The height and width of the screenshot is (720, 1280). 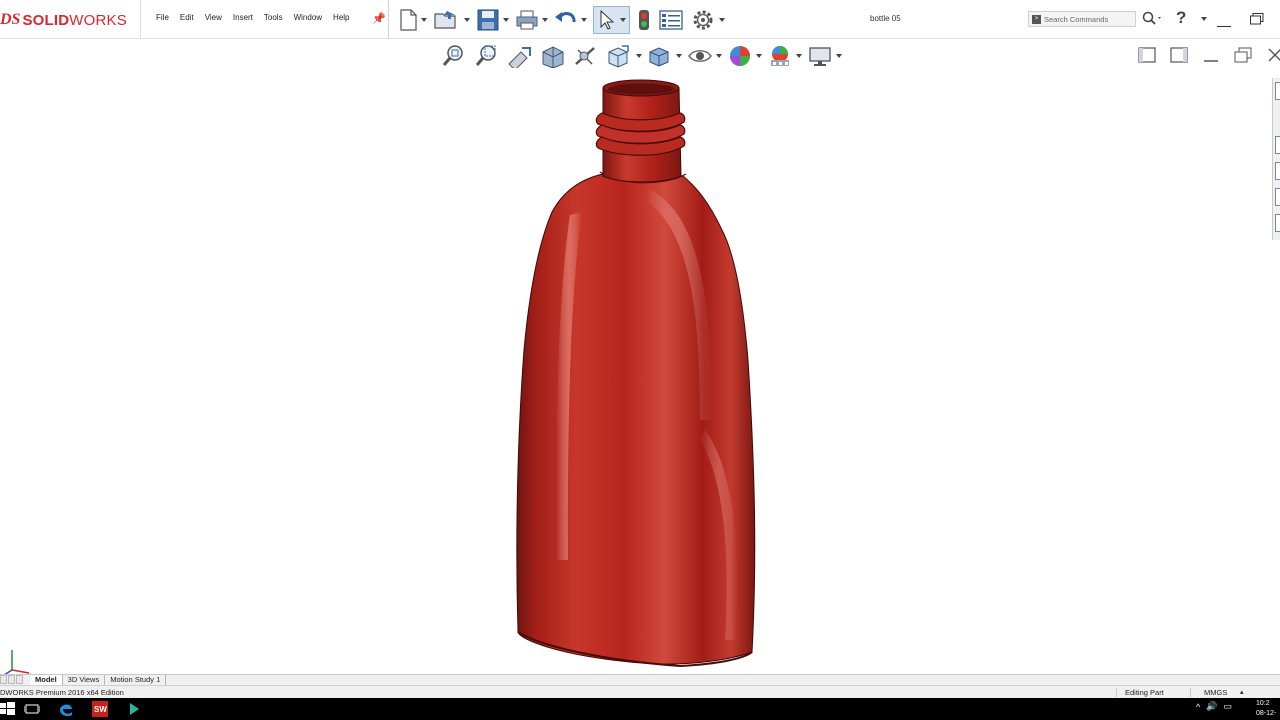 What do you see at coordinates (1082, 19) in the screenshot?
I see `search-commands-input: > Search Commands` at bounding box center [1082, 19].